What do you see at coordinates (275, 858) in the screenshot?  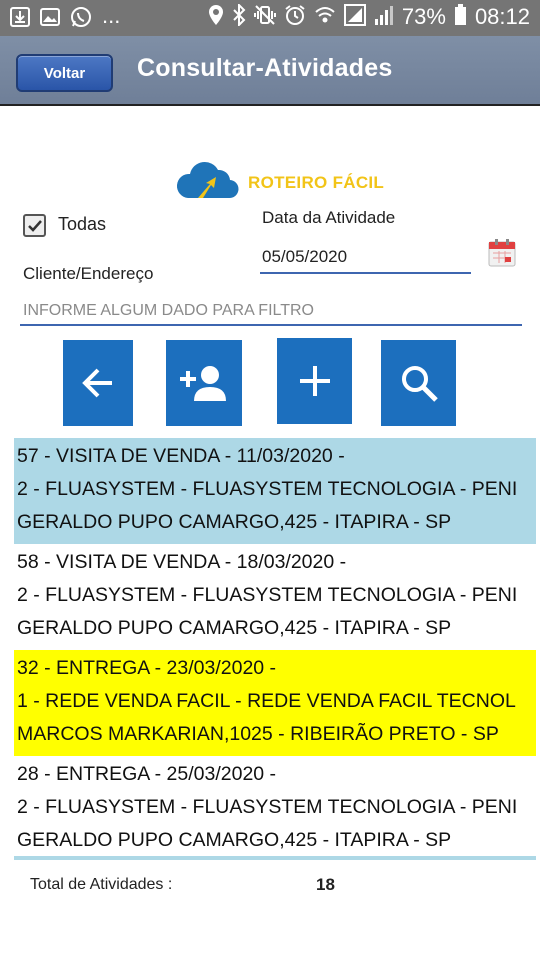 I see `list-divider` at bounding box center [275, 858].